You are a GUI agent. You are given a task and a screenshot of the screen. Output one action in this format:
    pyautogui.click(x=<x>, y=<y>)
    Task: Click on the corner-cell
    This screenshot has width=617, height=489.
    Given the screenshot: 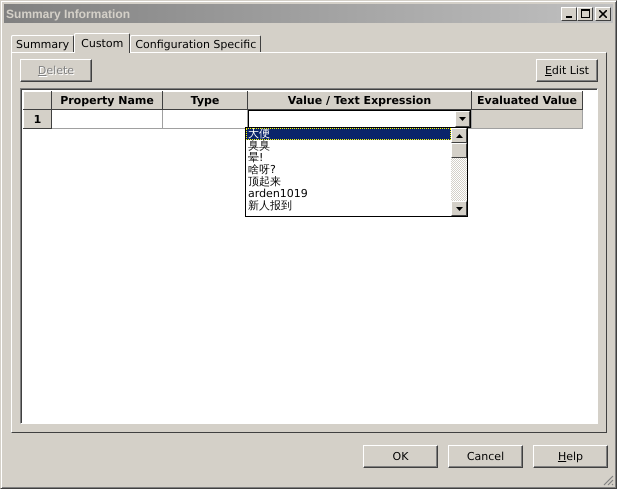 What is the action you would take?
    pyautogui.click(x=38, y=101)
    